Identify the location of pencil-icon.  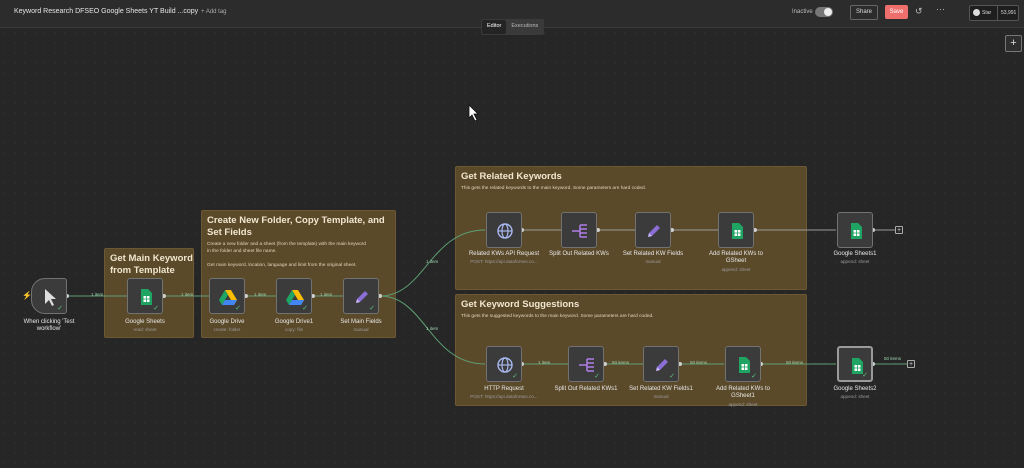
(654, 231).